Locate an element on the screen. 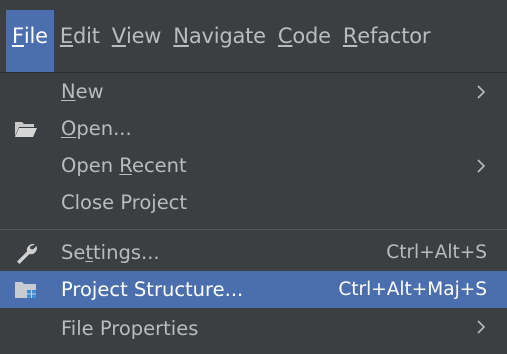 This screenshot has height=354, width=507. menu-item-new-mnemonic: N is located at coordinates (68, 91).